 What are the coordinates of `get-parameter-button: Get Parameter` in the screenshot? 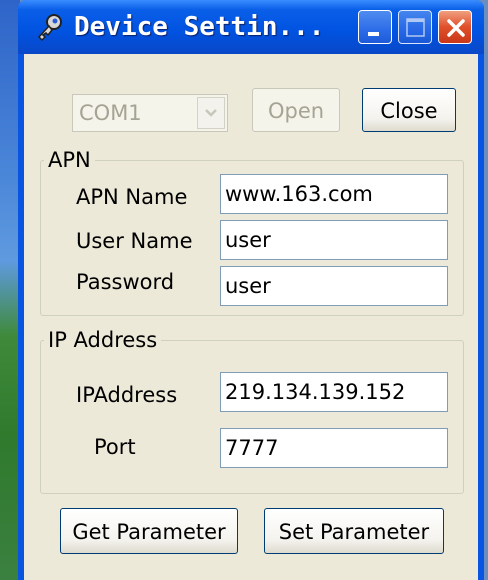 It's located at (149, 531).